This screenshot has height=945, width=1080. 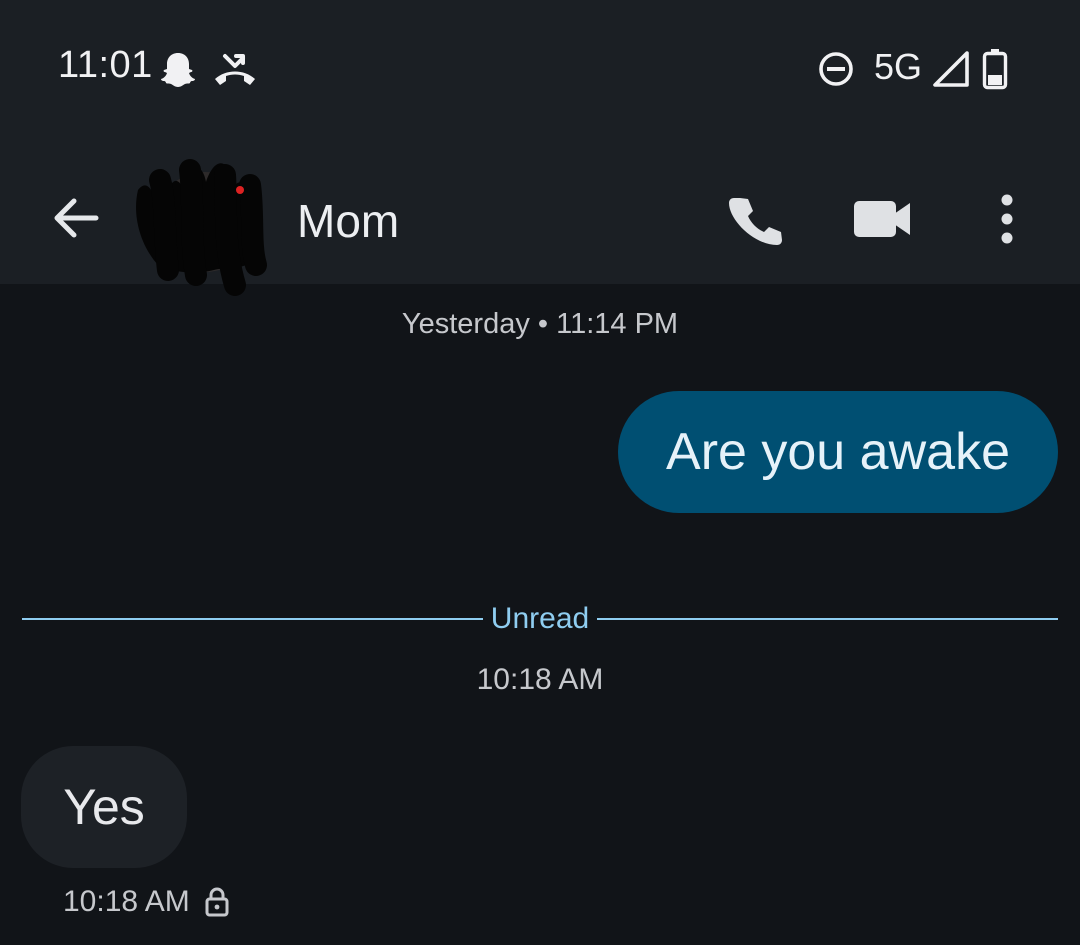 I want to click on phone-icon, so click(x=755, y=219).